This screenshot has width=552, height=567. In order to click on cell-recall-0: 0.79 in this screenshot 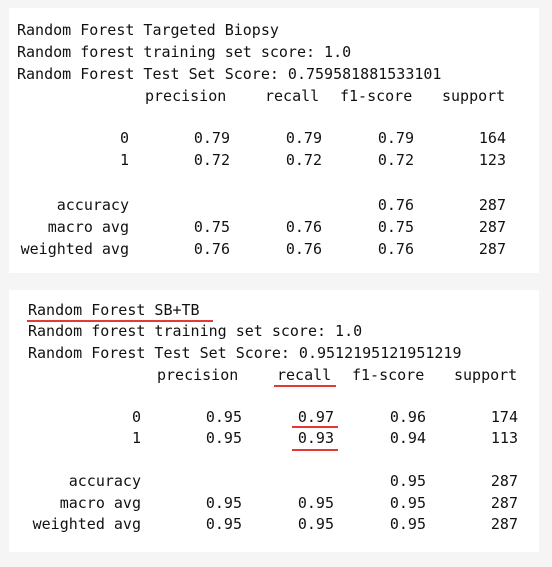, I will do `click(303, 138)`.